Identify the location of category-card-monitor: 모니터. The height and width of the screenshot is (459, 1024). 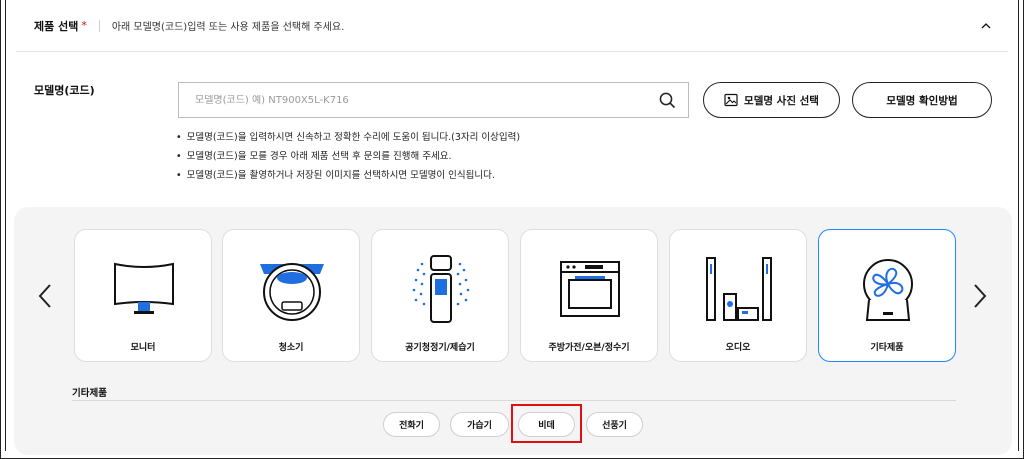
(143, 295).